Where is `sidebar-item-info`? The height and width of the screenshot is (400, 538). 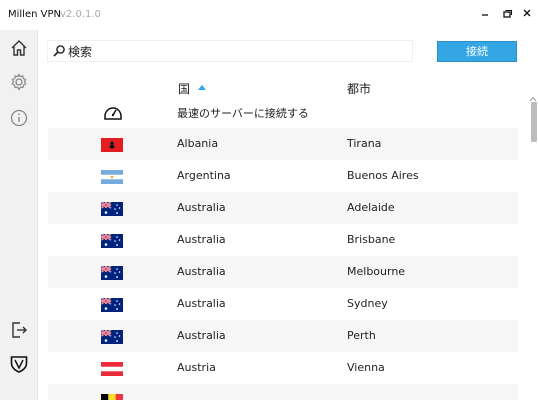
sidebar-item-info is located at coordinates (19, 118).